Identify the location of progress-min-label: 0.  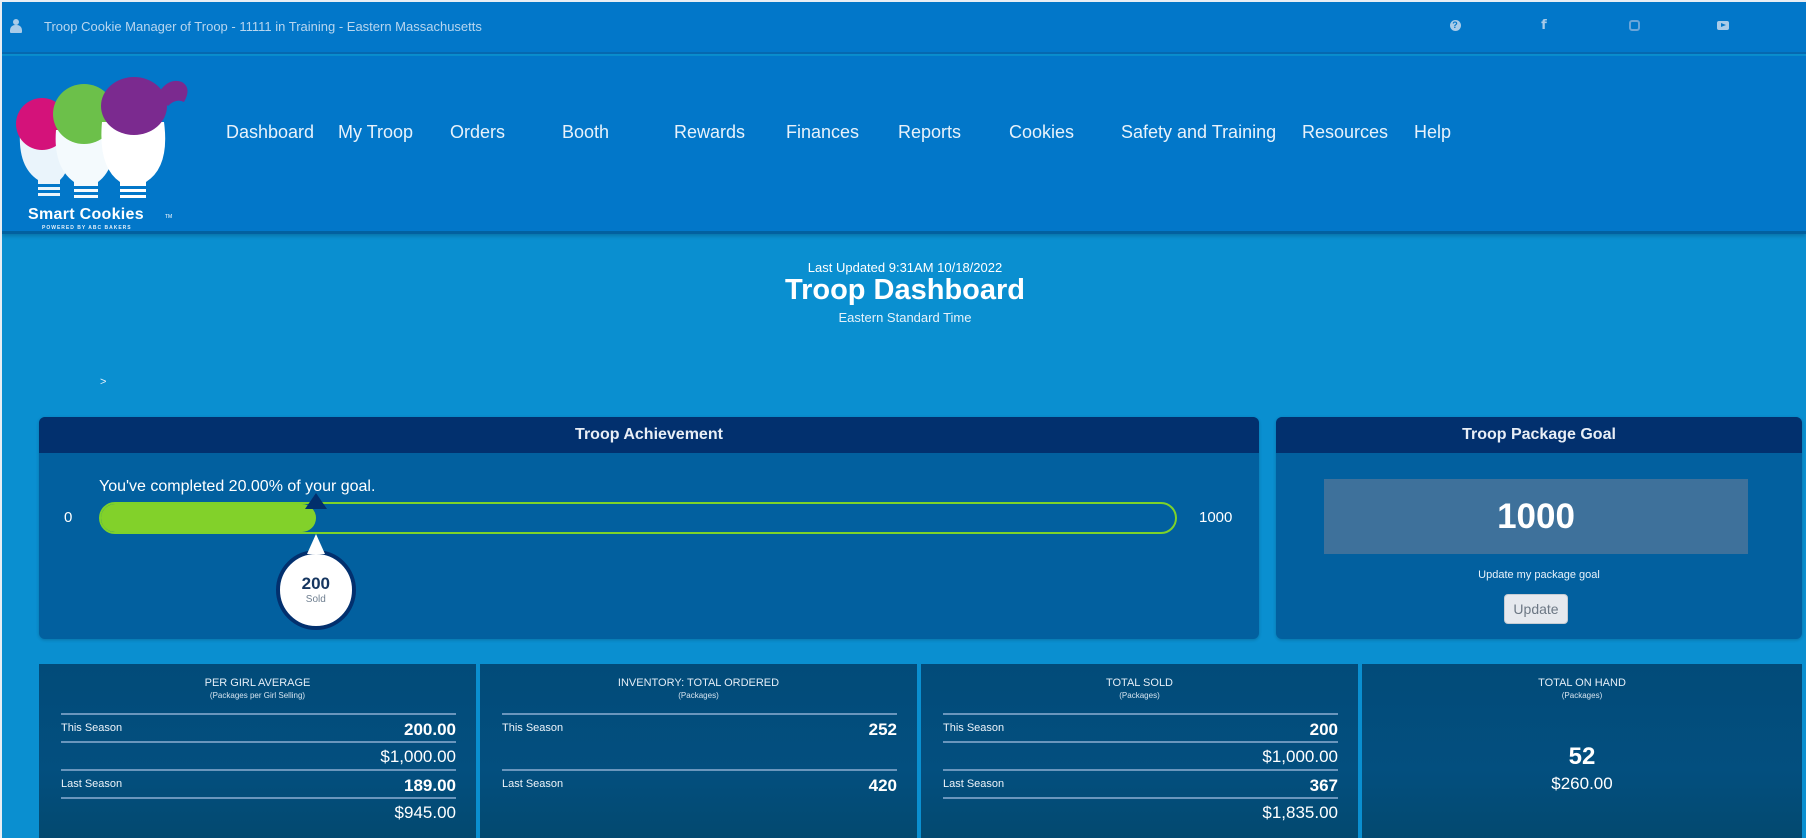
(68, 517).